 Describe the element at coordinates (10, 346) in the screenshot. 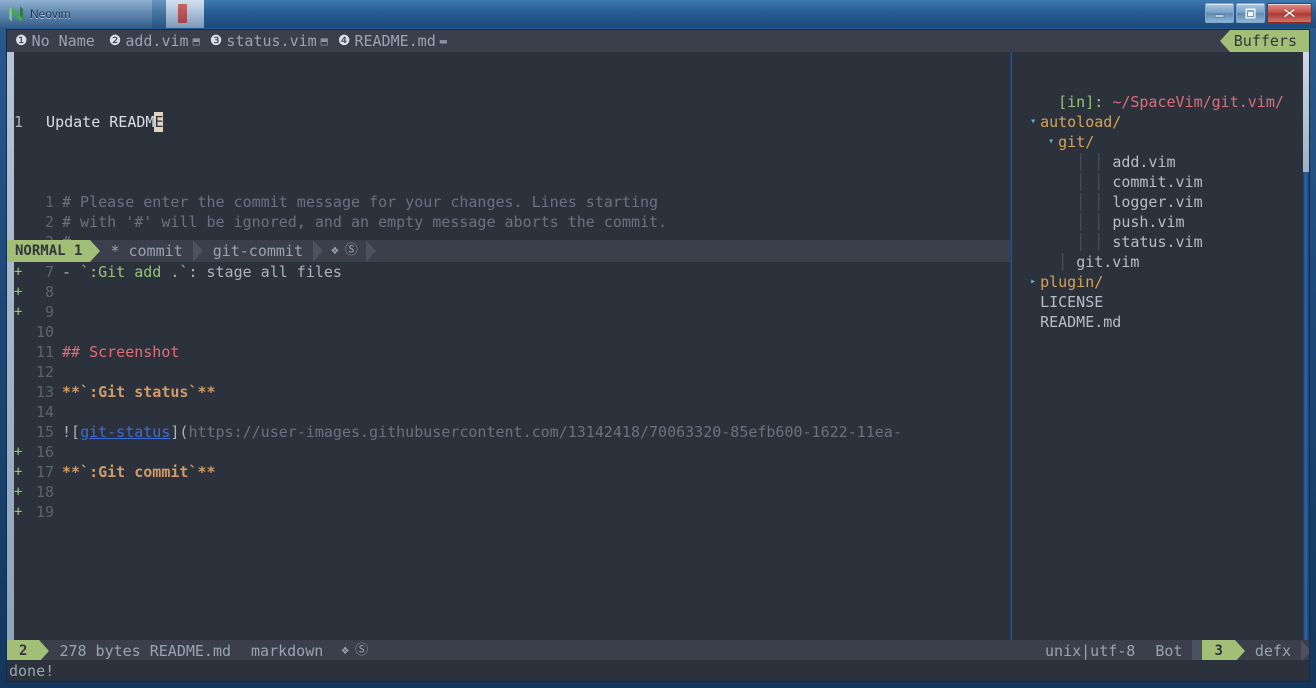

I see `editor-scroll-minimap` at that location.